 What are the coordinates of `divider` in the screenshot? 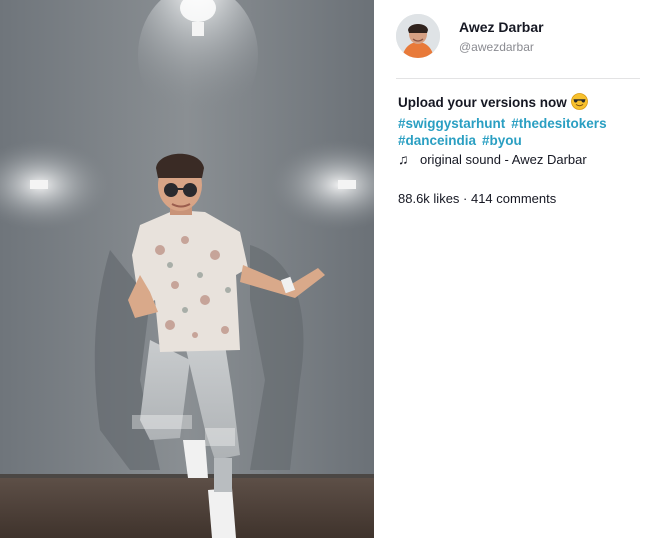 It's located at (518, 78).